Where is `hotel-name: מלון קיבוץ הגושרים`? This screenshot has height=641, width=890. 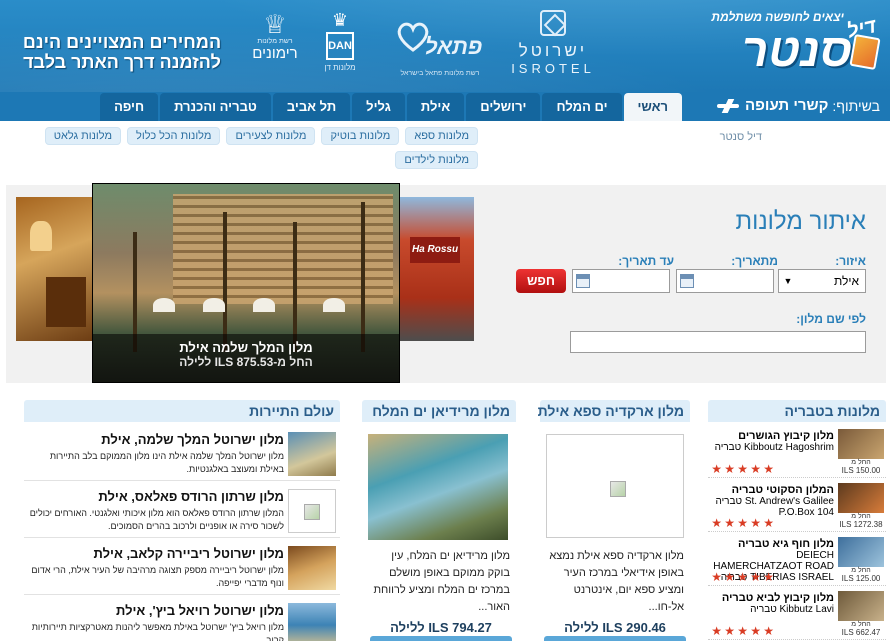 hotel-name: מלון קיבוץ הגושרים is located at coordinates (786, 436).